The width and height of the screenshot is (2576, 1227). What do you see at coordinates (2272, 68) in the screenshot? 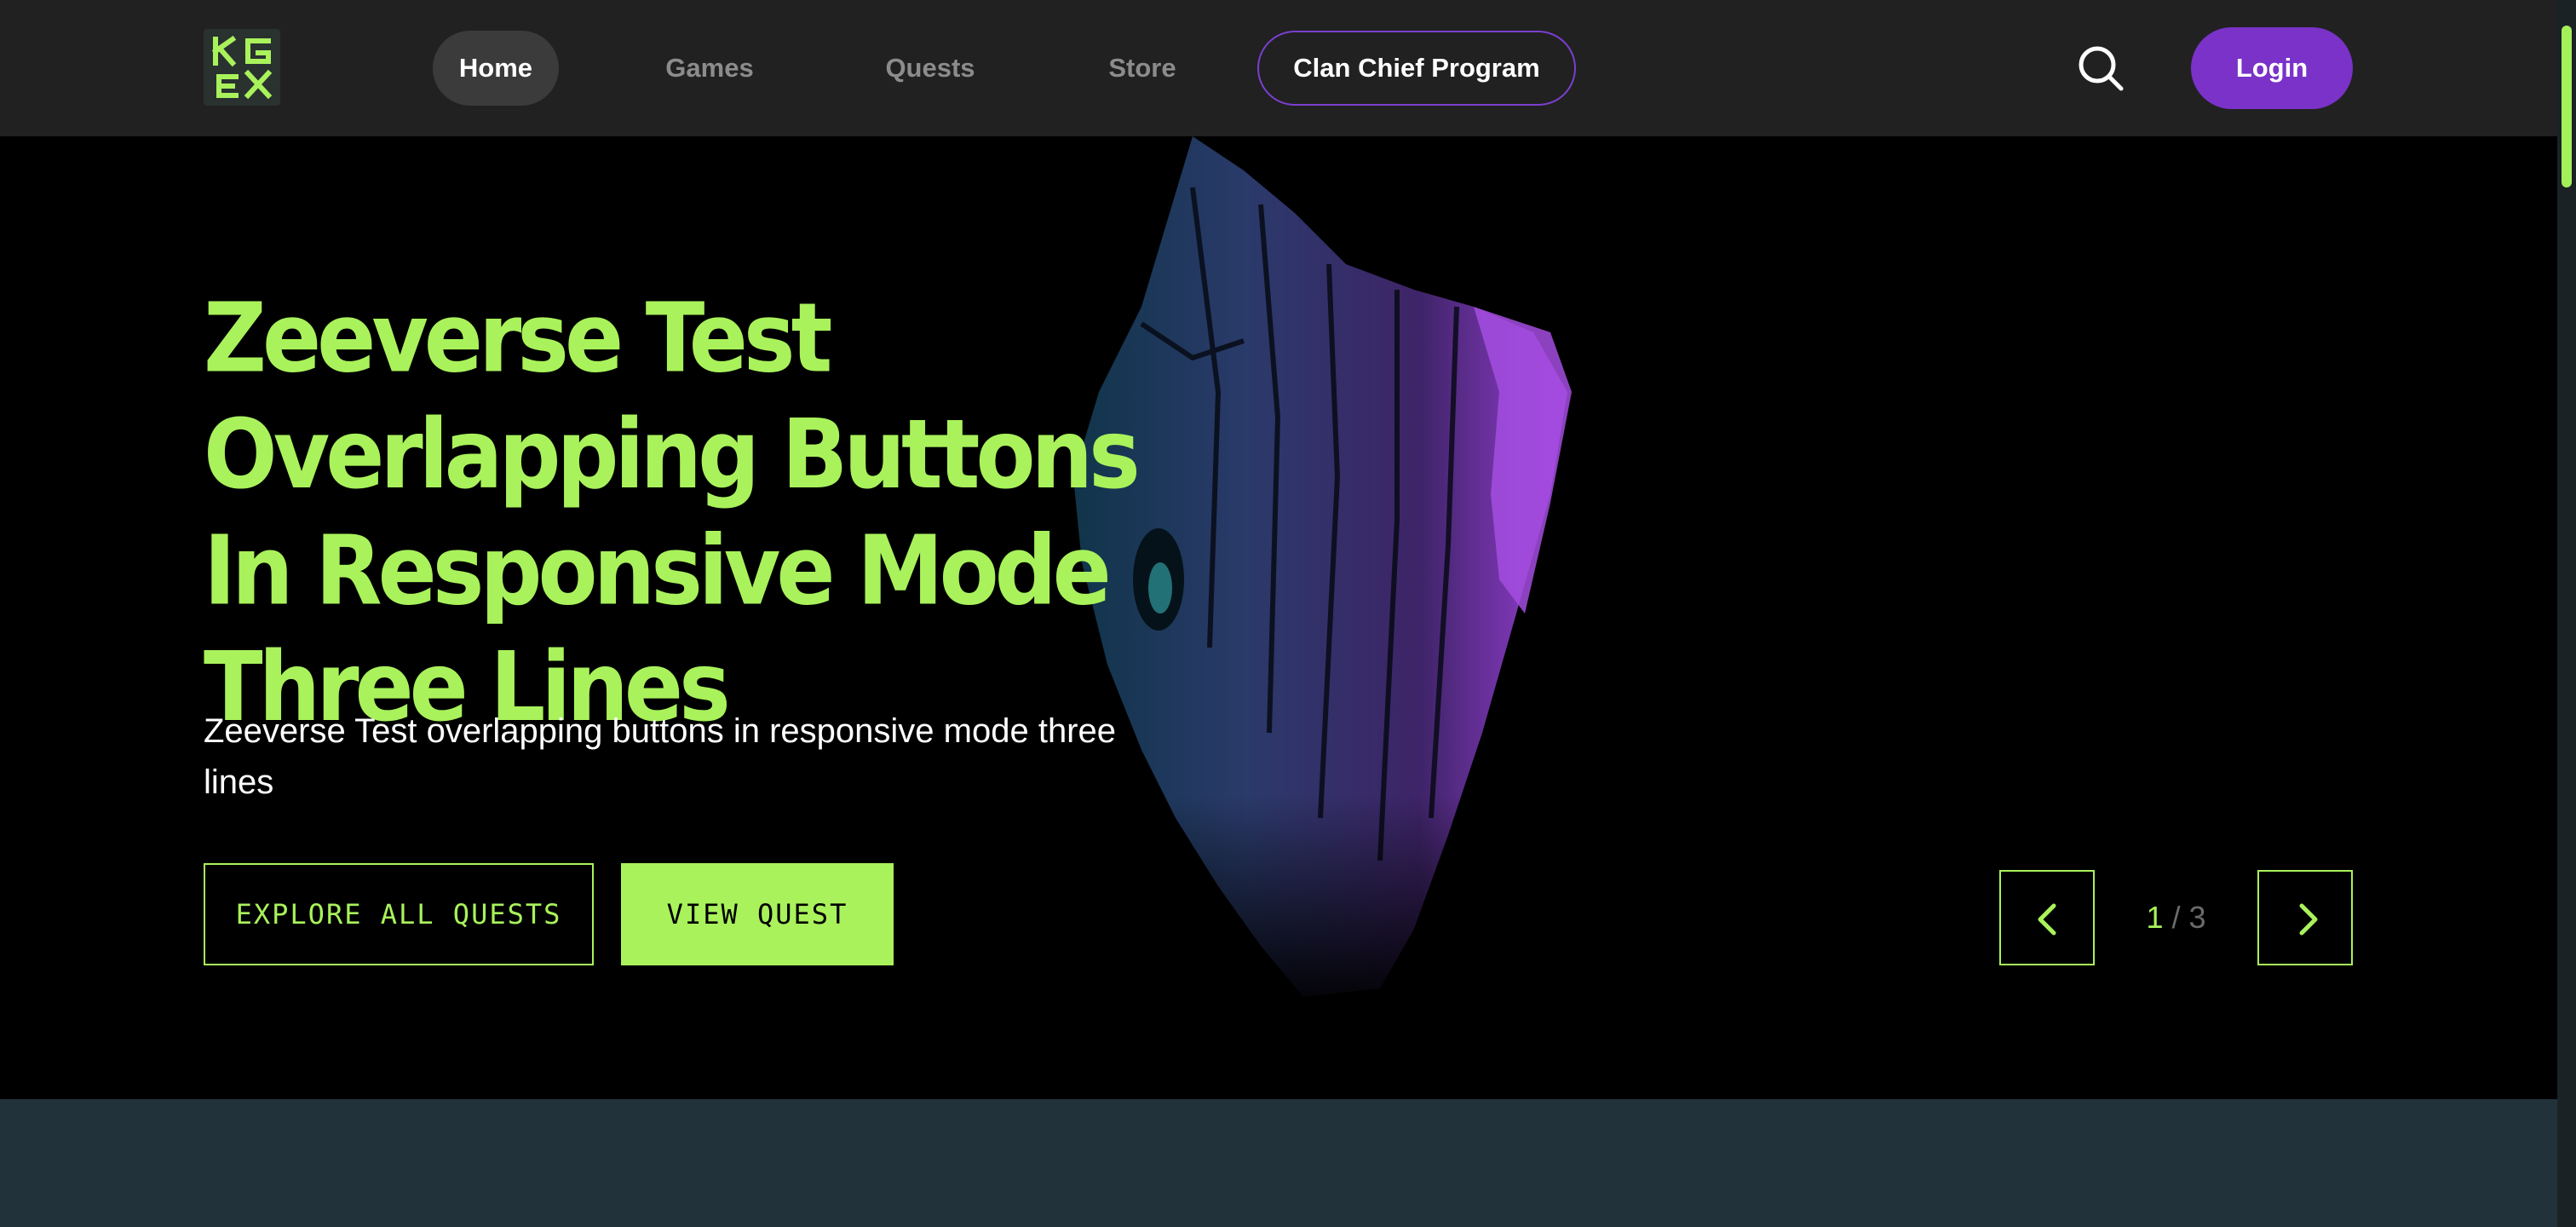
I see `login-button: Login` at bounding box center [2272, 68].